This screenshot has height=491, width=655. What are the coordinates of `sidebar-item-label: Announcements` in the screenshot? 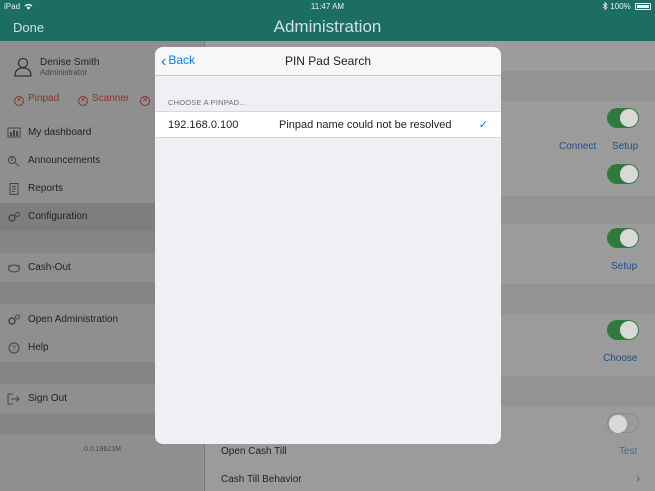 It's located at (64, 160).